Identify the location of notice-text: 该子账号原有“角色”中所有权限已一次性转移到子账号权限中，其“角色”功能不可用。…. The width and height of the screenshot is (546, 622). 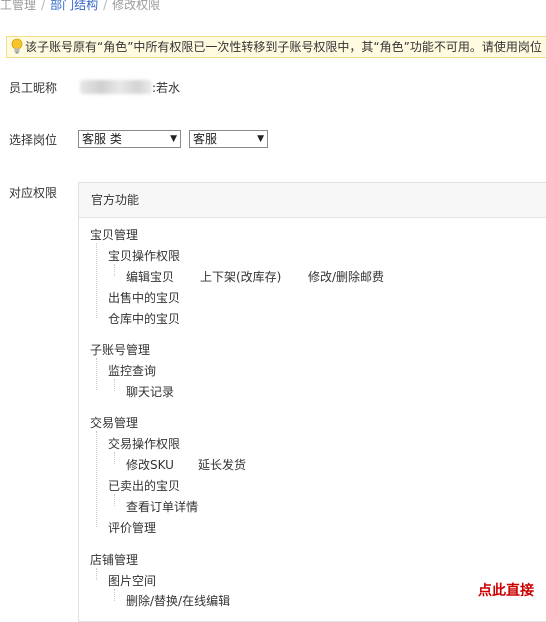
(283, 47).